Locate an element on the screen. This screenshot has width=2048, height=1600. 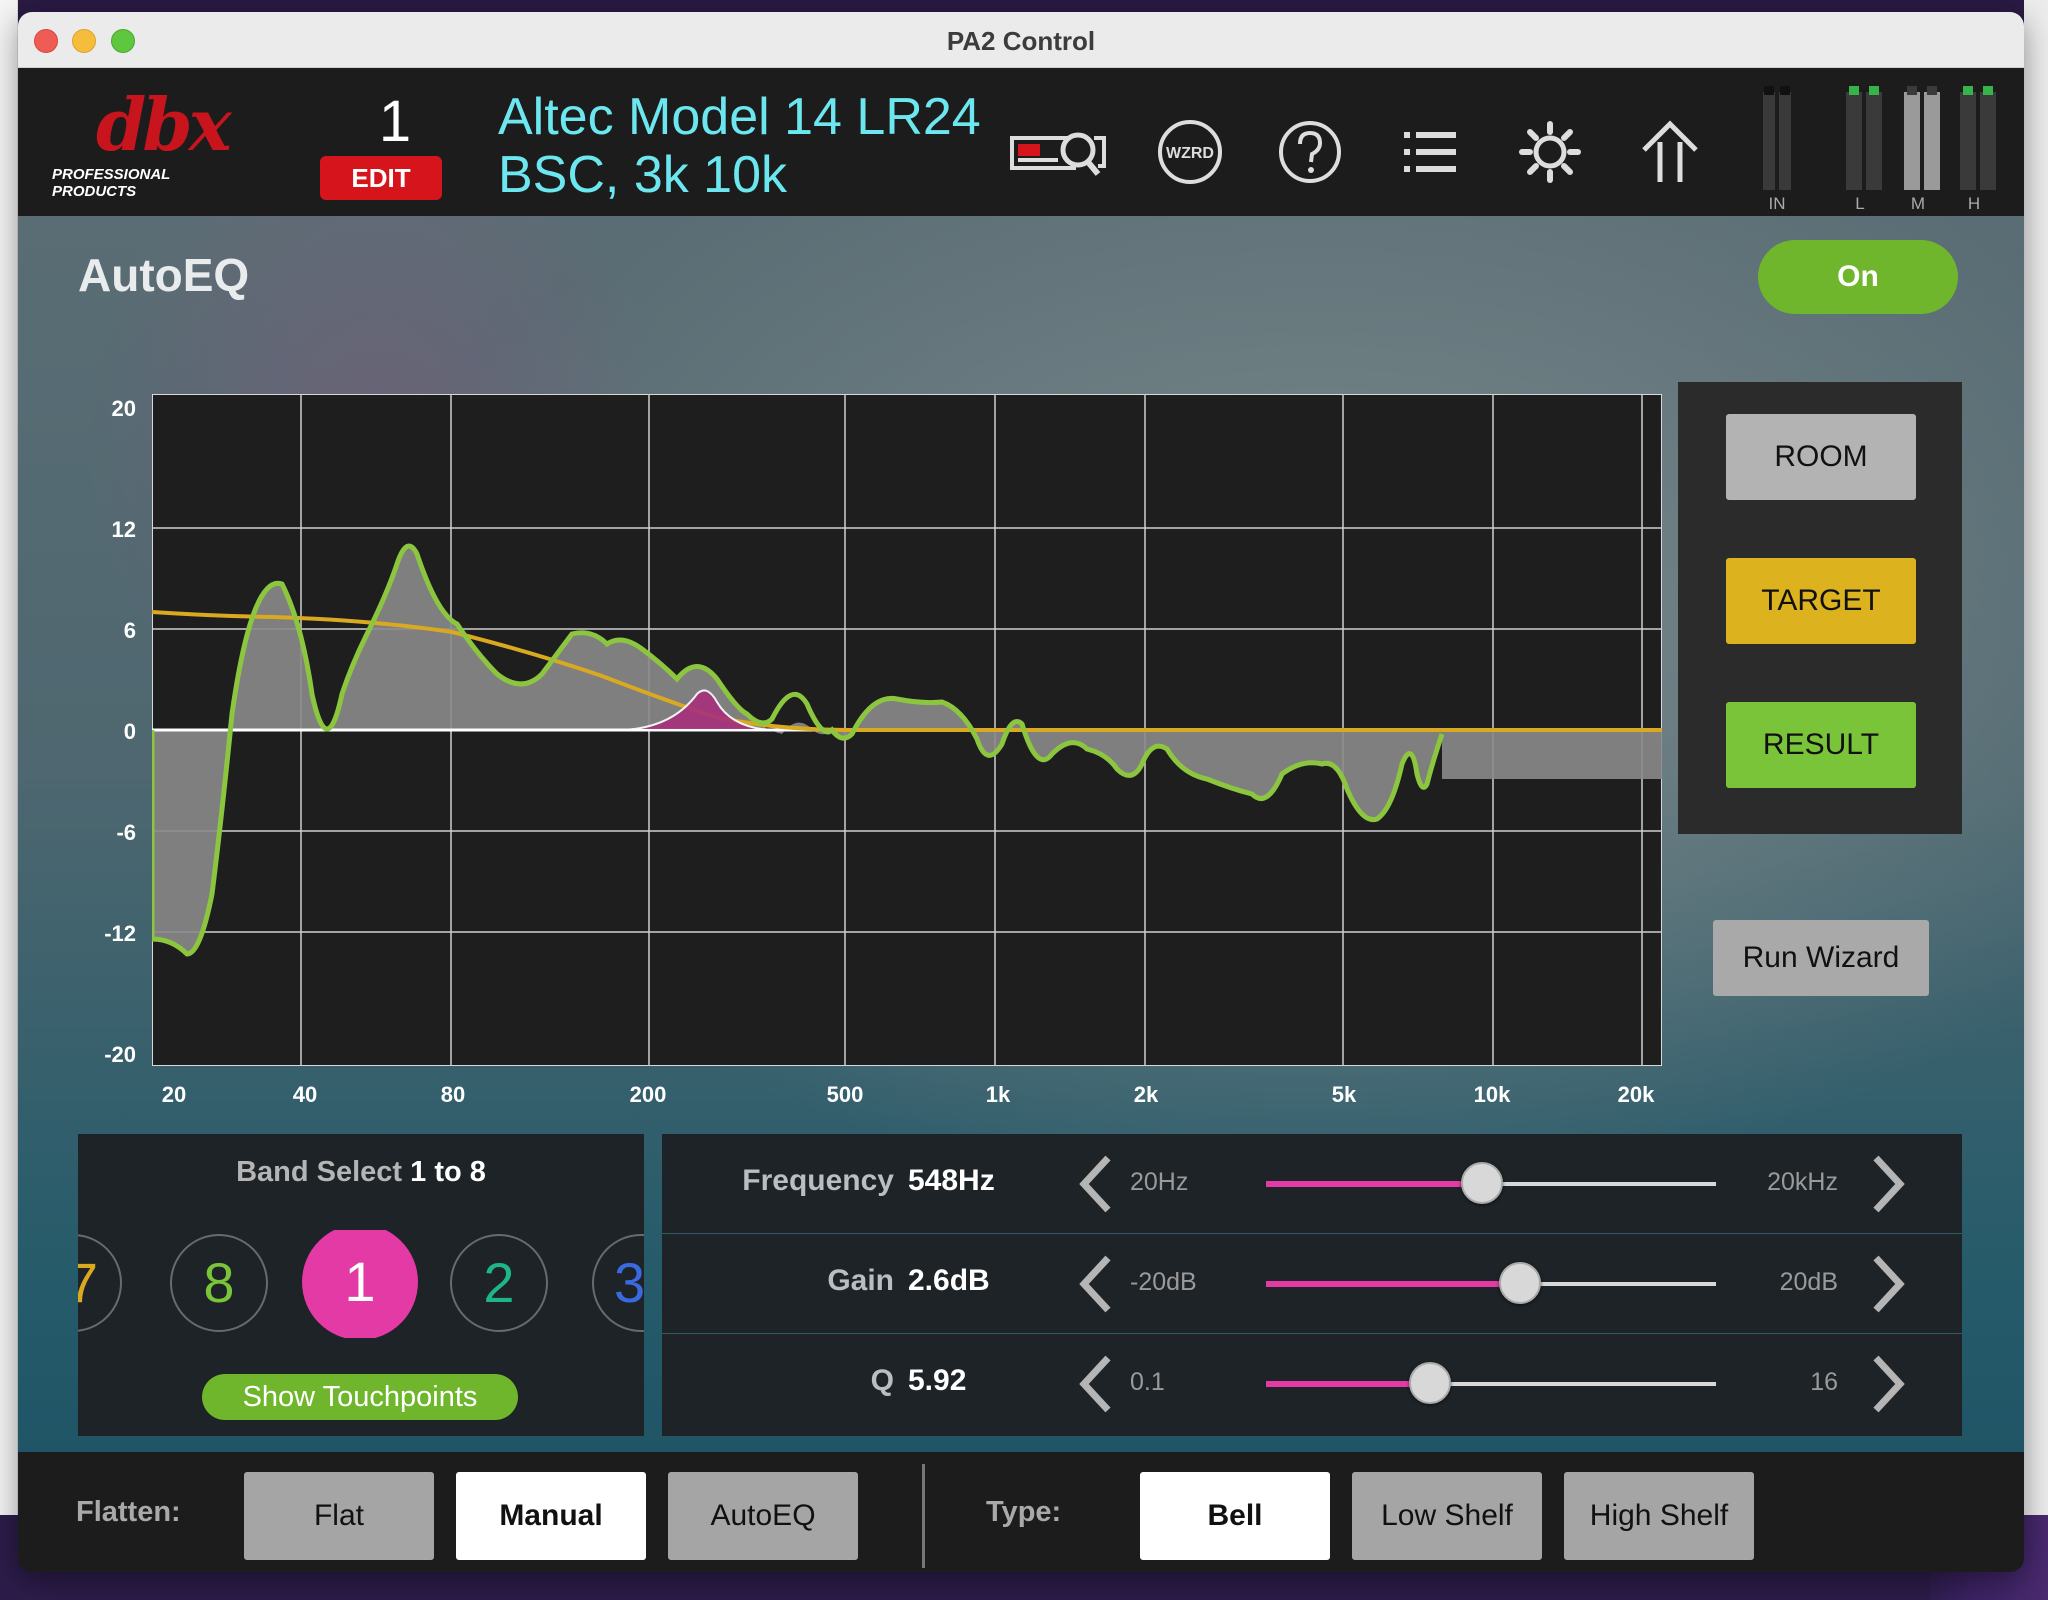
preset-name-line1: Altec Model 14 LR24 is located at coordinates (739, 117).